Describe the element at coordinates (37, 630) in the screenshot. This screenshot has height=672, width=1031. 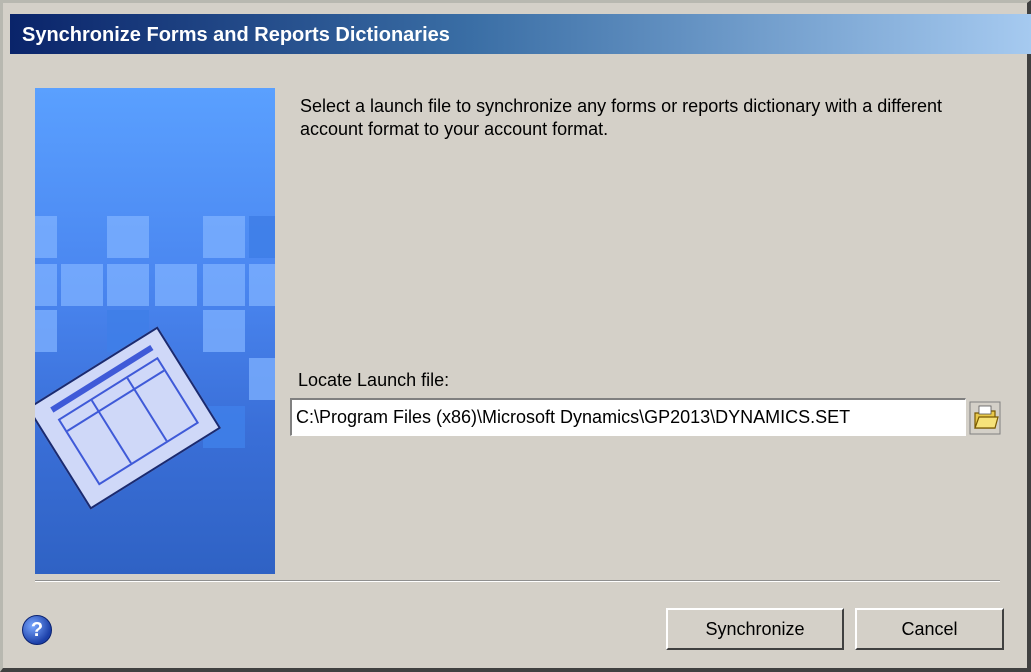
I see `help-icon: ?` at that location.